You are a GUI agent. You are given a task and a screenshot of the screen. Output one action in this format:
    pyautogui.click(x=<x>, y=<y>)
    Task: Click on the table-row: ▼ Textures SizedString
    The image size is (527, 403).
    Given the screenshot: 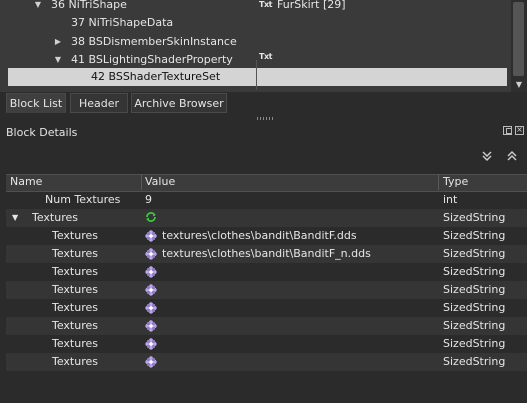 What is the action you would take?
    pyautogui.click(x=266, y=218)
    